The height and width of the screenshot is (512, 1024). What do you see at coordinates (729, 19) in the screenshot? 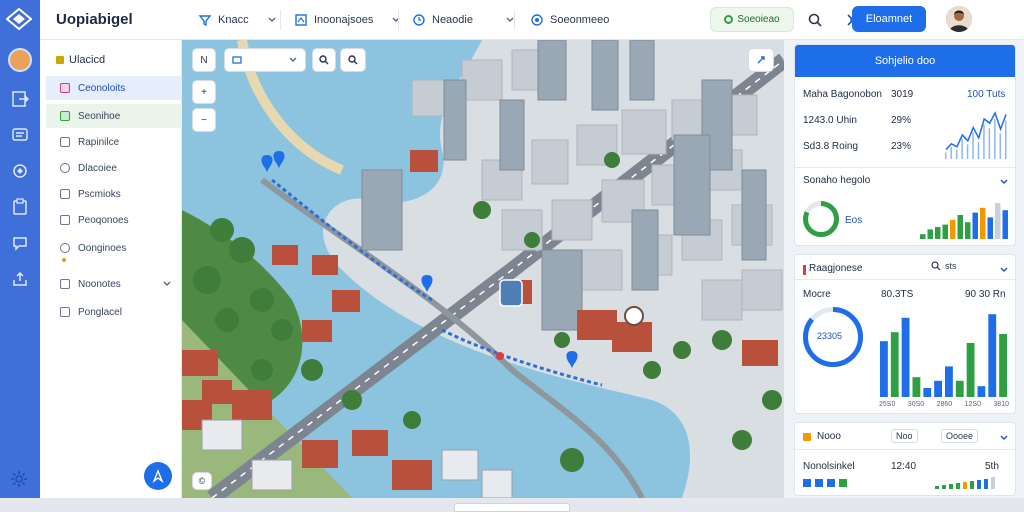
I see `status-ok-icon` at bounding box center [729, 19].